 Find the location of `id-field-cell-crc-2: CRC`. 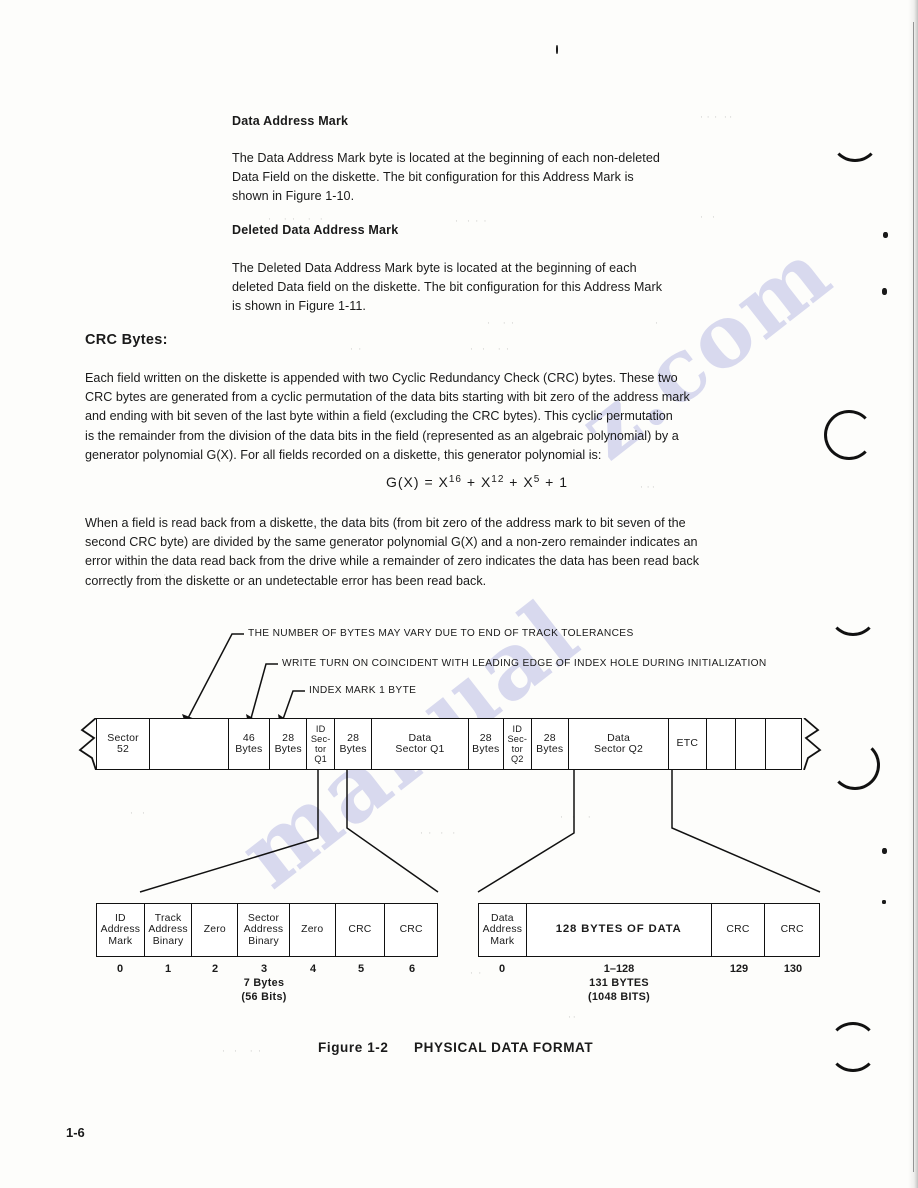

id-field-cell-crc-2: CRC is located at coordinates (411, 930).